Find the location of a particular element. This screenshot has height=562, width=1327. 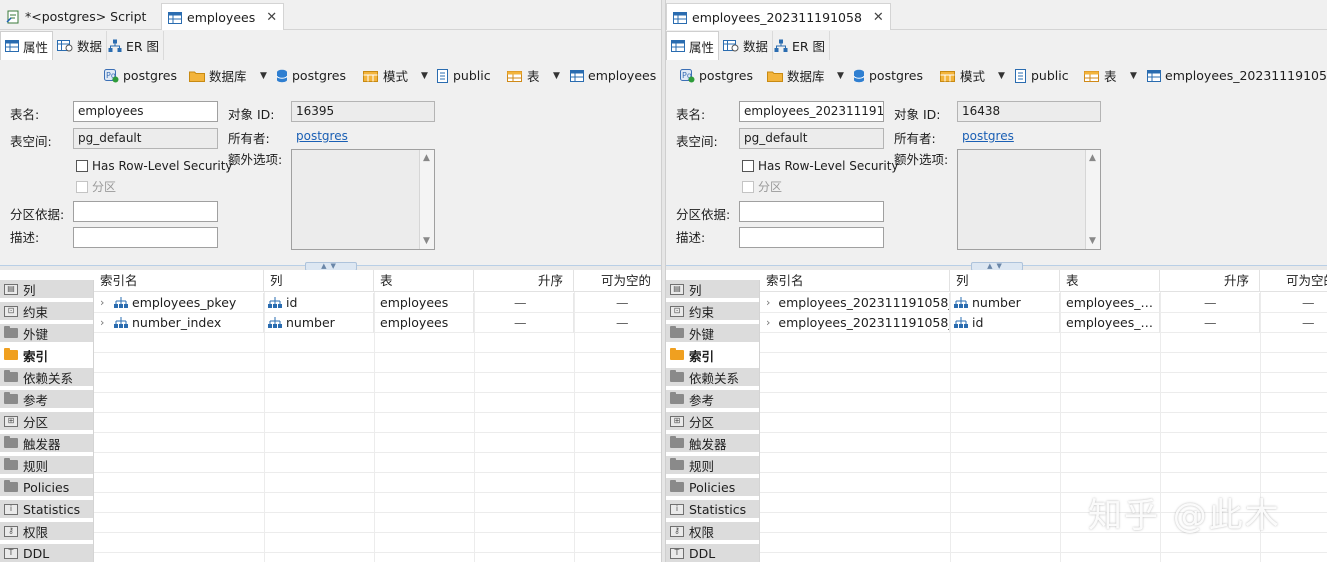

editor-tab-employees-backup: employees_202311191058 ✕ is located at coordinates (778, 17).